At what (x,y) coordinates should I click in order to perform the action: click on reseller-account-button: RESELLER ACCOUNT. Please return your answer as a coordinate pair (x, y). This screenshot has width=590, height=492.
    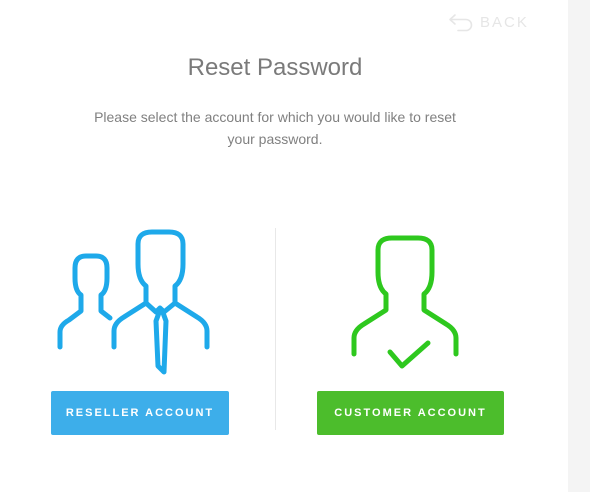
    Looking at the image, I should click on (140, 413).